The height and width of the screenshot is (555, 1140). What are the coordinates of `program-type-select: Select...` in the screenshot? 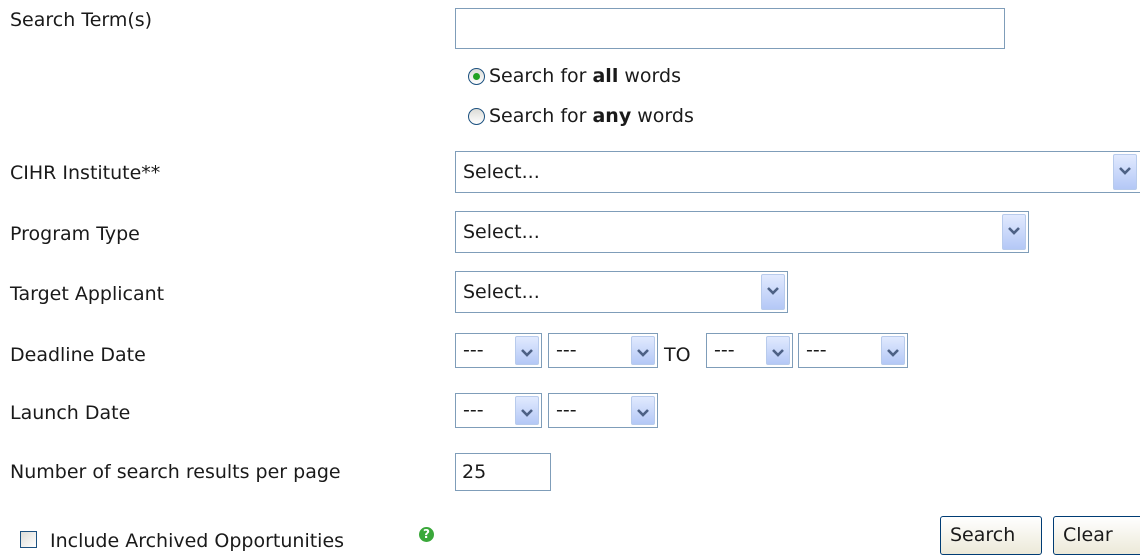 It's located at (742, 232).